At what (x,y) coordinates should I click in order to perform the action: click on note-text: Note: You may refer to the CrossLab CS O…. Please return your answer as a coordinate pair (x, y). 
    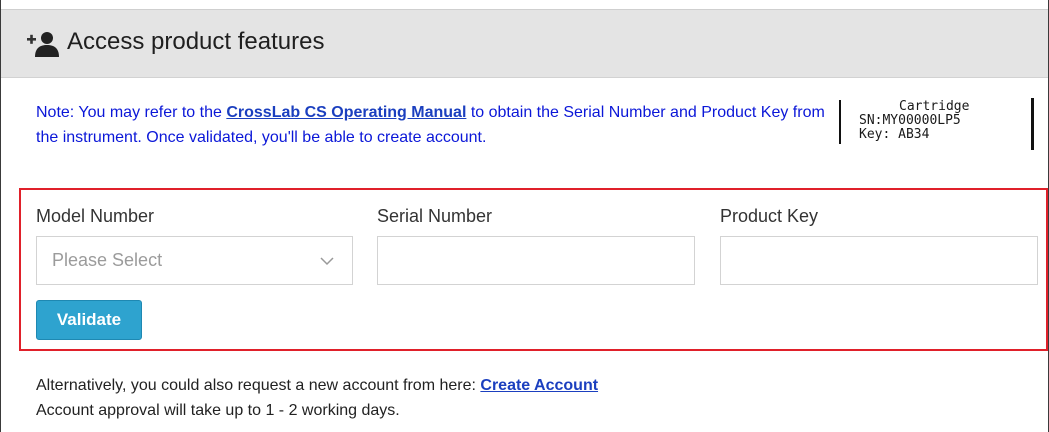
    Looking at the image, I should click on (431, 125).